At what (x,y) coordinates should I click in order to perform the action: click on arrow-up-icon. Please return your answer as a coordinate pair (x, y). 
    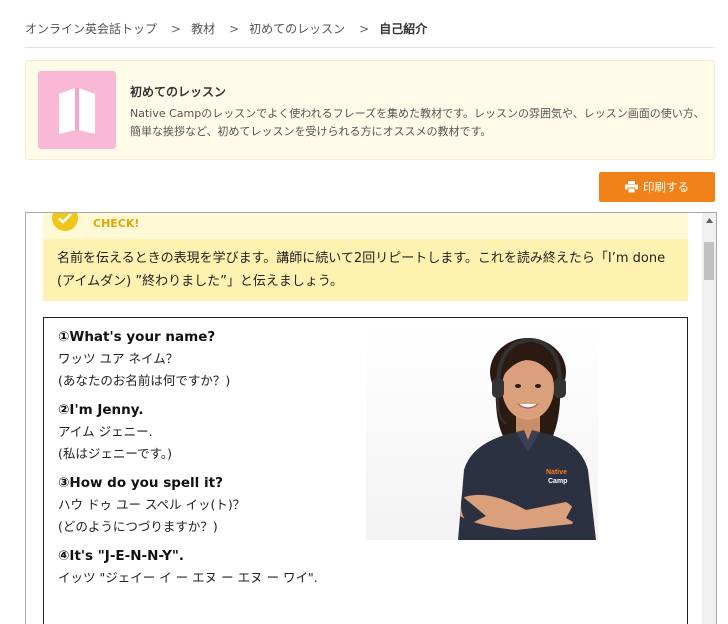
    Looking at the image, I should click on (709, 220).